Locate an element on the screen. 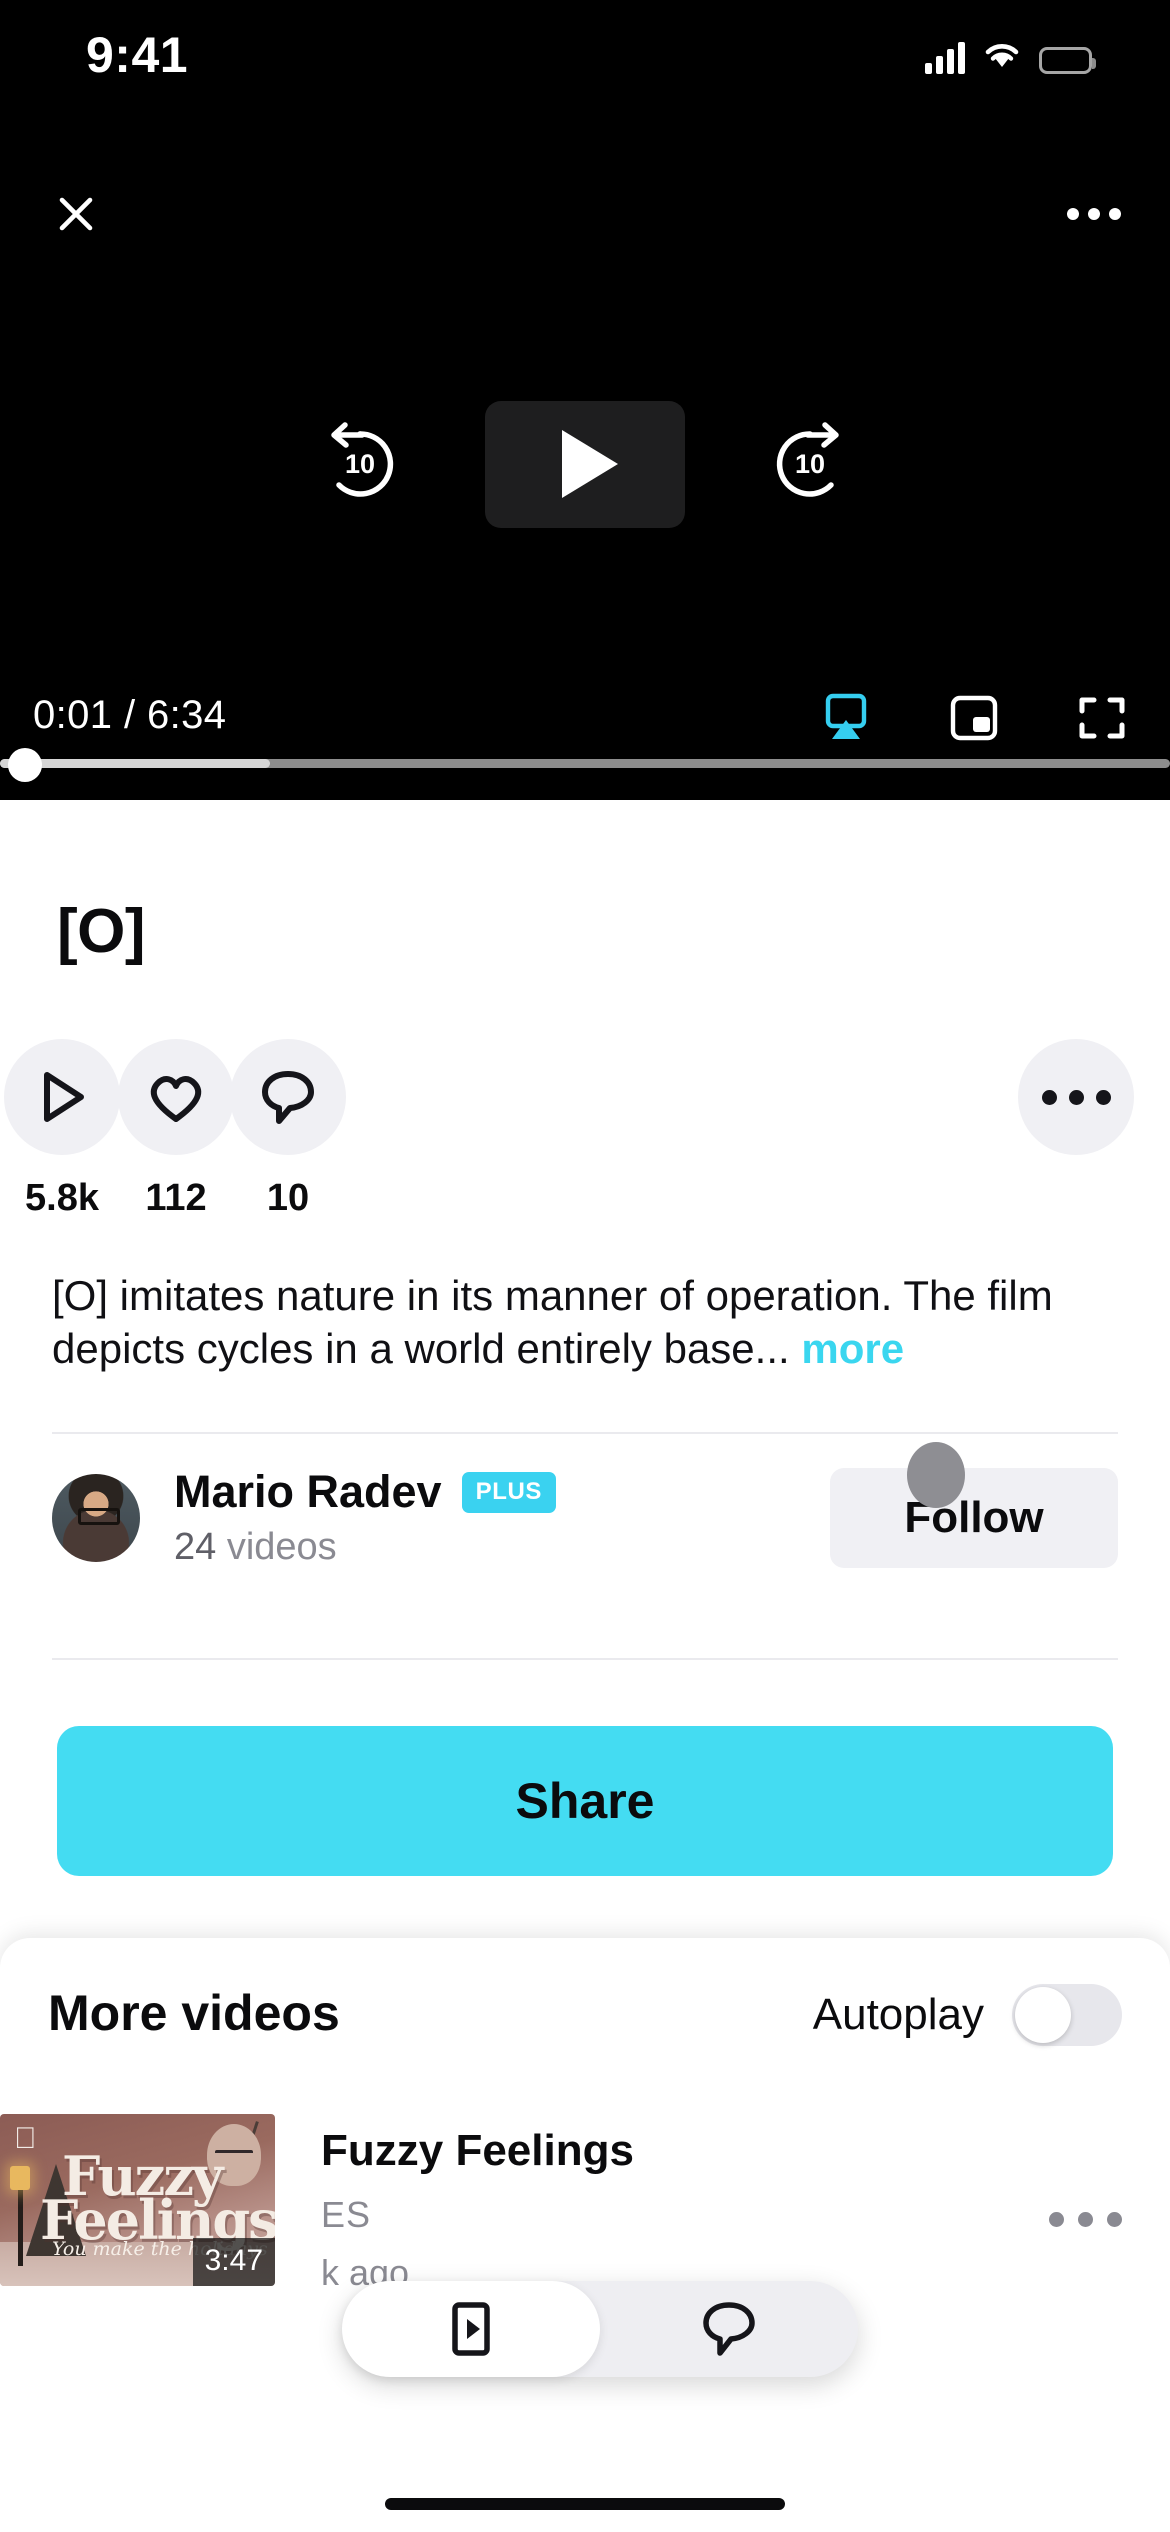 This screenshot has height=2532, width=1170. status-bar: 9:41 is located at coordinates (585, 56).